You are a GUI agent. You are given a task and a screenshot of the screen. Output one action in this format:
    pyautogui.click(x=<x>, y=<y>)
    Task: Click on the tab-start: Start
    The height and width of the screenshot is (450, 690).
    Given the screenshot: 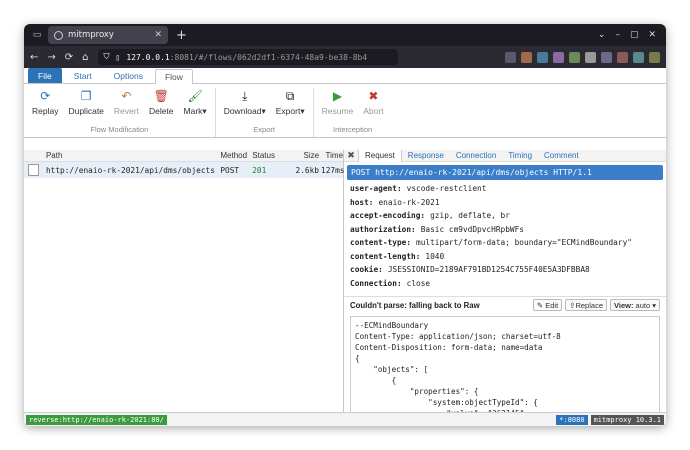 What is the action you would take?
    pyautogui.click(x=83, y=75)
    